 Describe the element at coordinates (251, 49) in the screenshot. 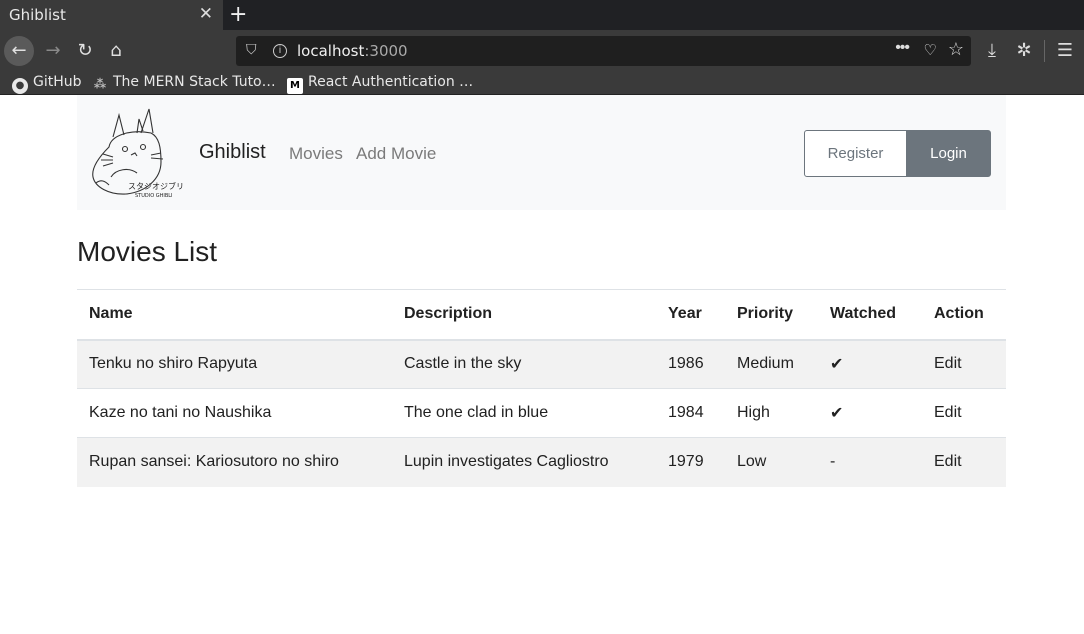

I see `shield-icon: ⛉` at that location.